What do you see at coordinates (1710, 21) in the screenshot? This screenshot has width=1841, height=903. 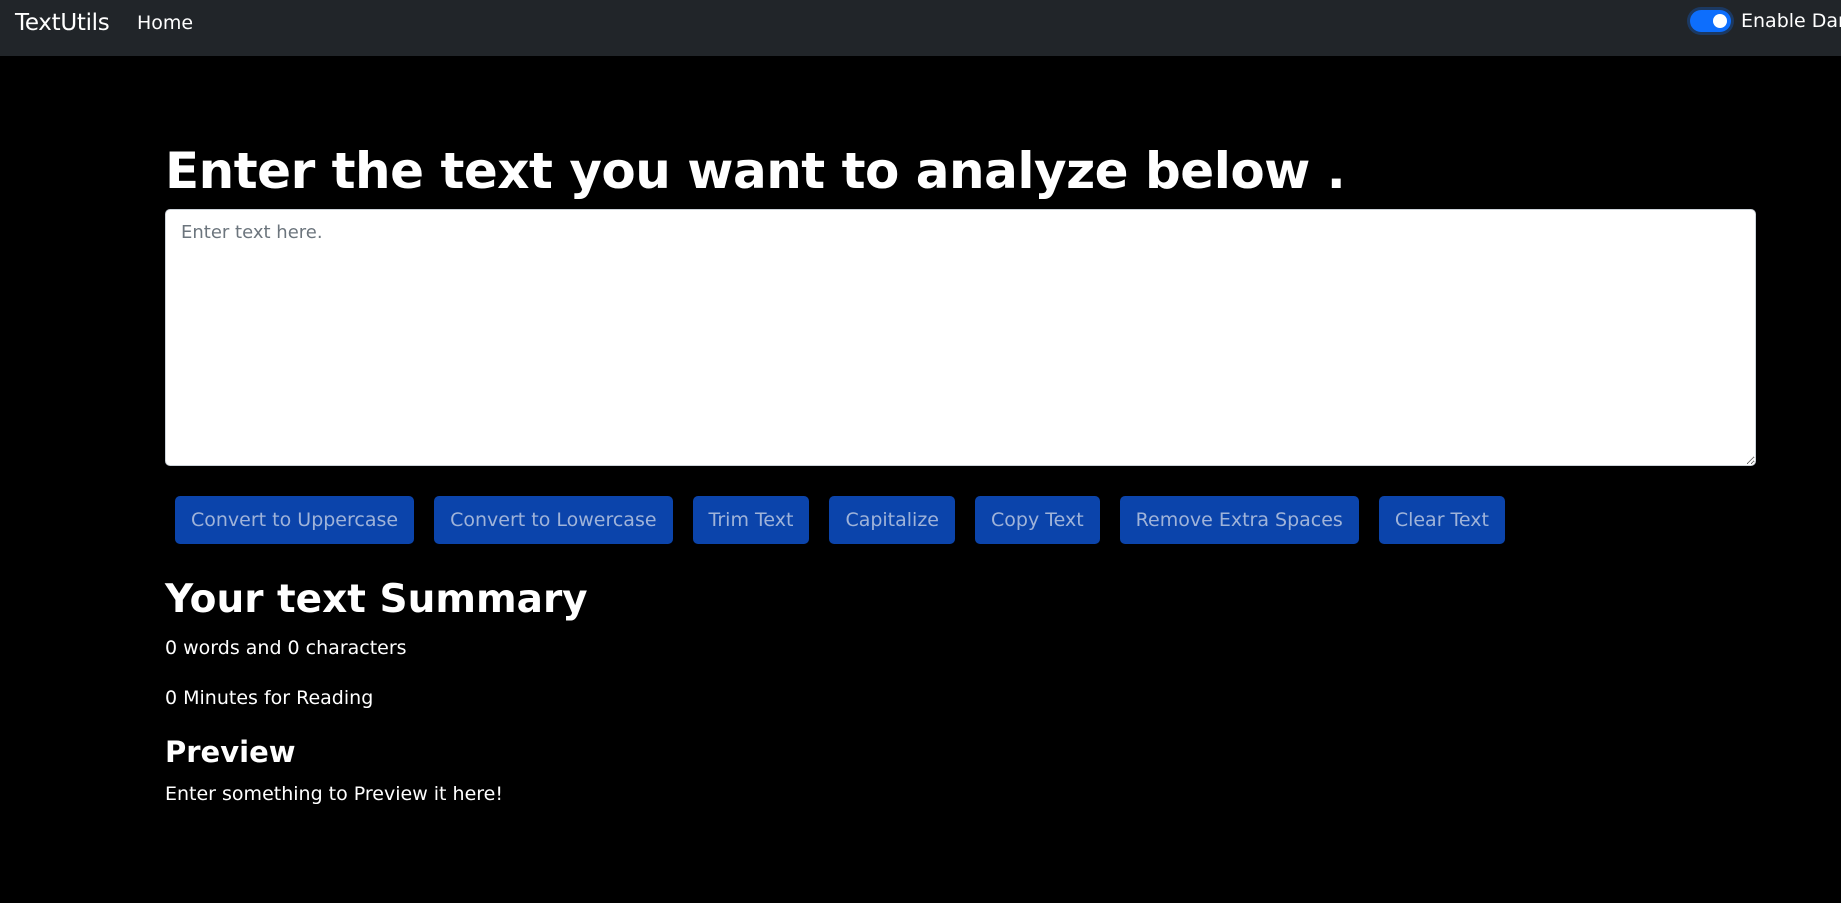 I see `dark-mode-switch` at bounding box center [1710, 21].